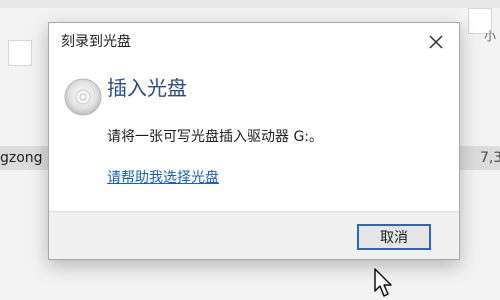 Image resolution: width=500 pixels, height=300 pixels. Describe the element at coordinates (254, 235) in the screenshot. I see `dialog-footer: 取消` at that location.